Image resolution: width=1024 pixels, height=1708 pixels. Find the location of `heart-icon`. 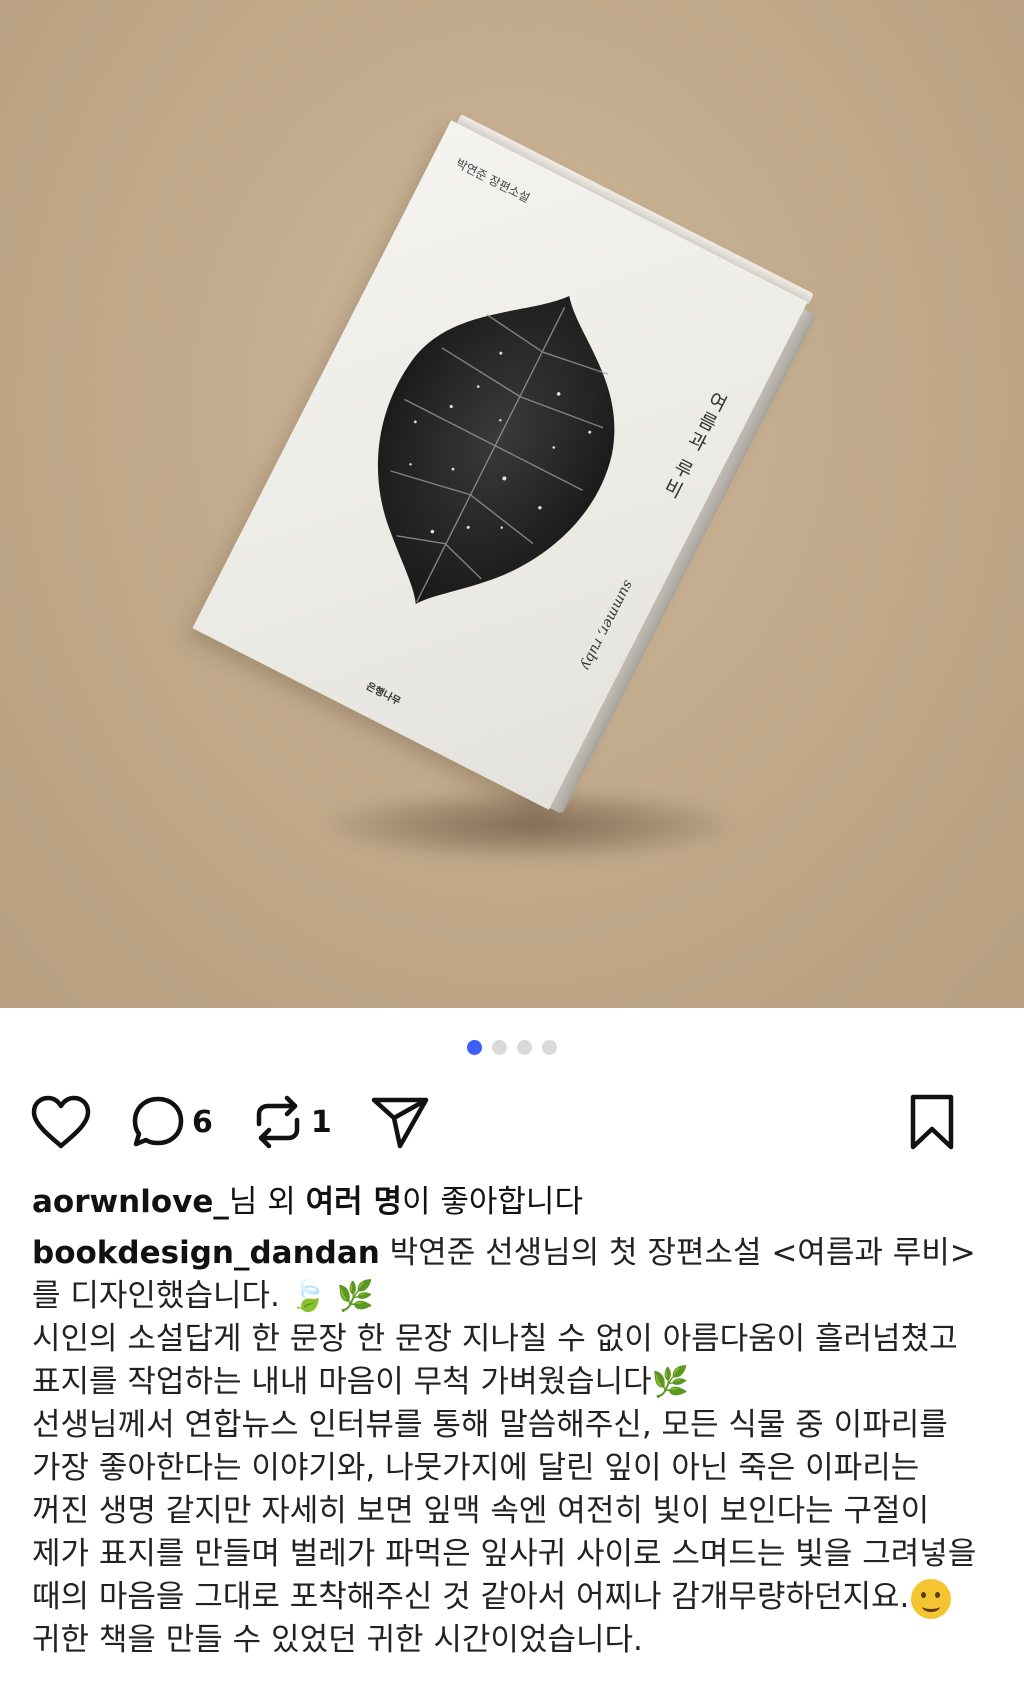

heart-icon is located at coordinates (61, 1122).